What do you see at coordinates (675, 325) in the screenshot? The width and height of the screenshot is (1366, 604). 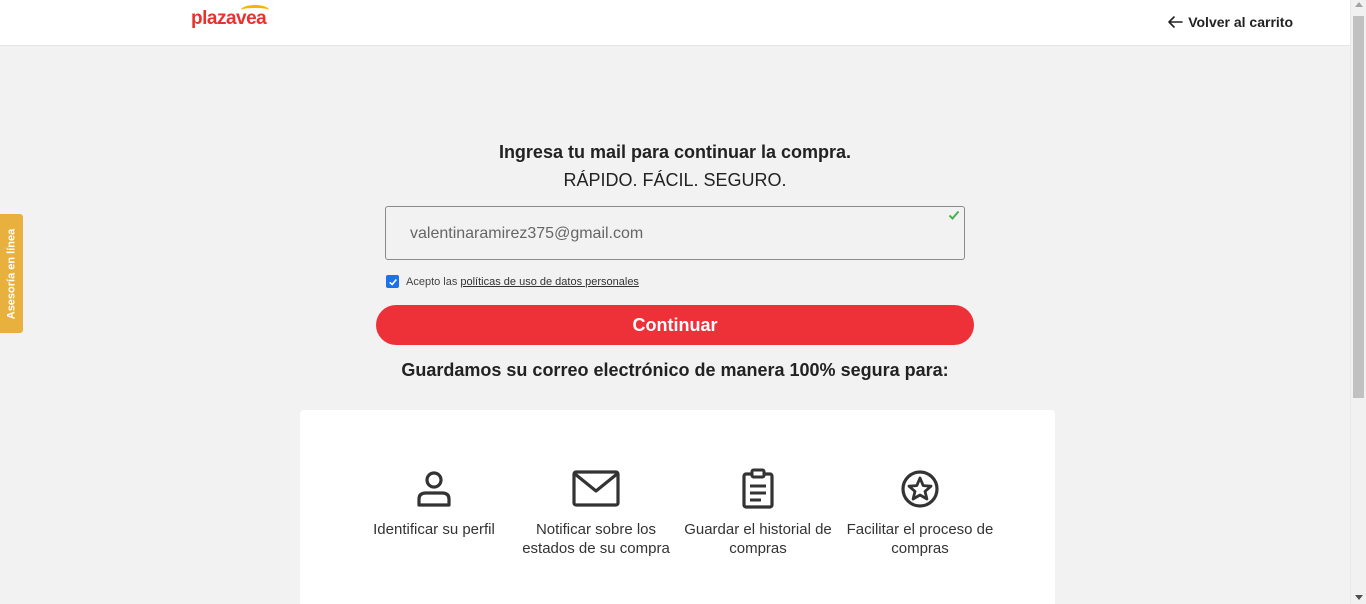 I see `continue-button: Continuar` at bounding box center [675, 325].